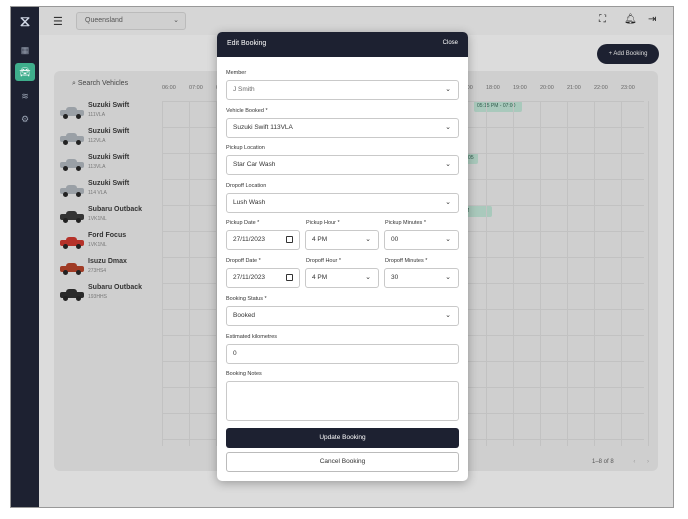 The height and width of the screenshot is (519, 688). Describe the element at coordinates (100, 84) in the screenshot. I see `vehicle-search: ⌕ Search Vehicles` at that location.